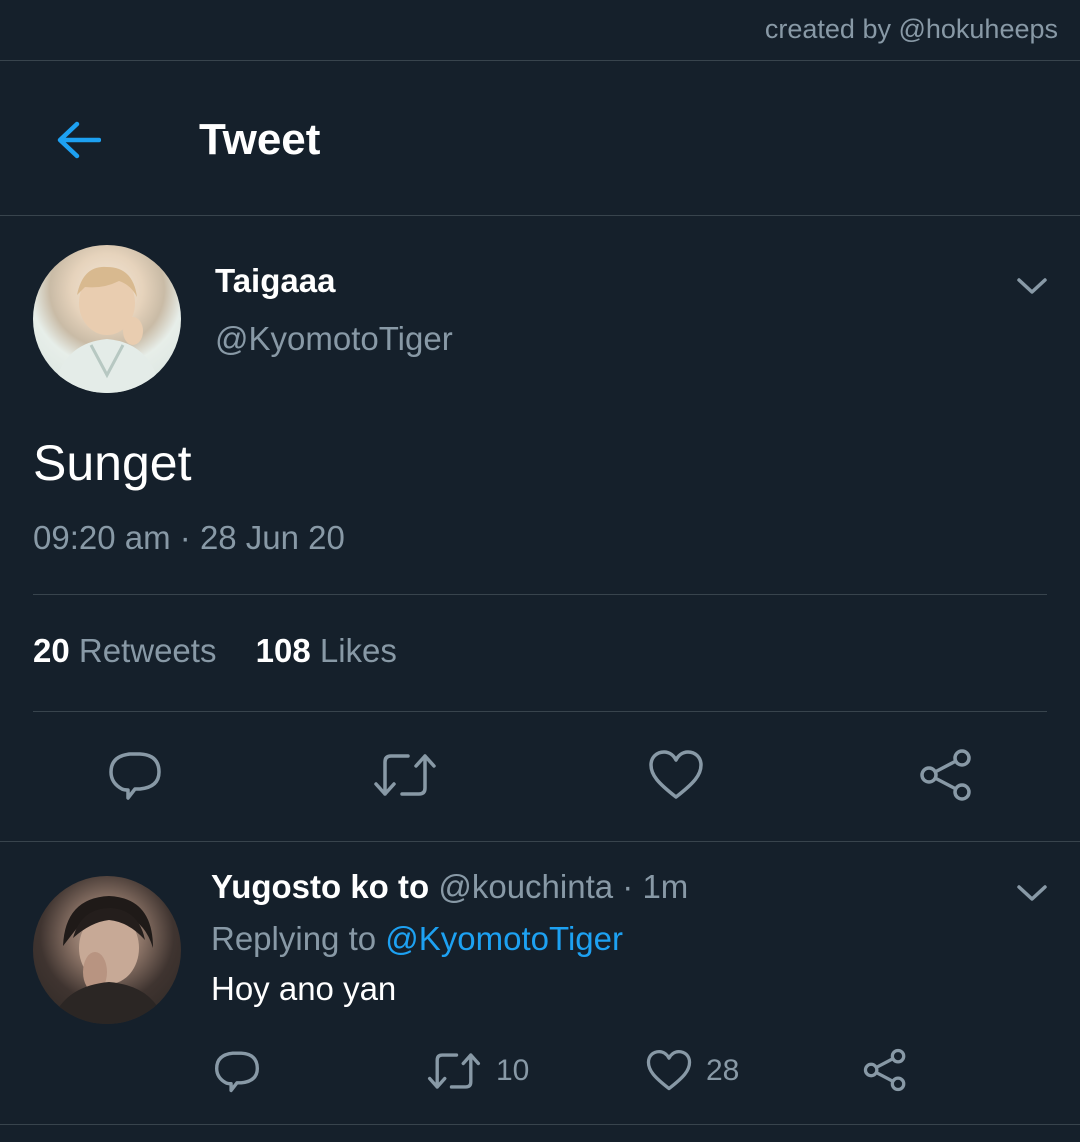 The height and width of the screenshot is (1142, 1080). I want to click on reply-like-count: 28, so click(723, 1070).